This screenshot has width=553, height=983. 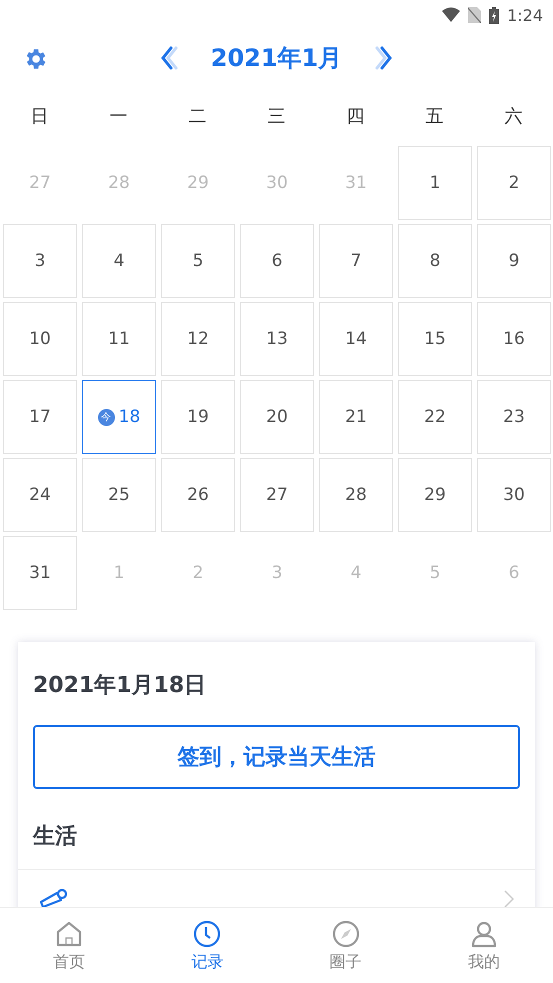 What do you see at coordinates (198, 495) in the screenshot?
I see `calendar-day: 26` at bounding box center [198, 495].